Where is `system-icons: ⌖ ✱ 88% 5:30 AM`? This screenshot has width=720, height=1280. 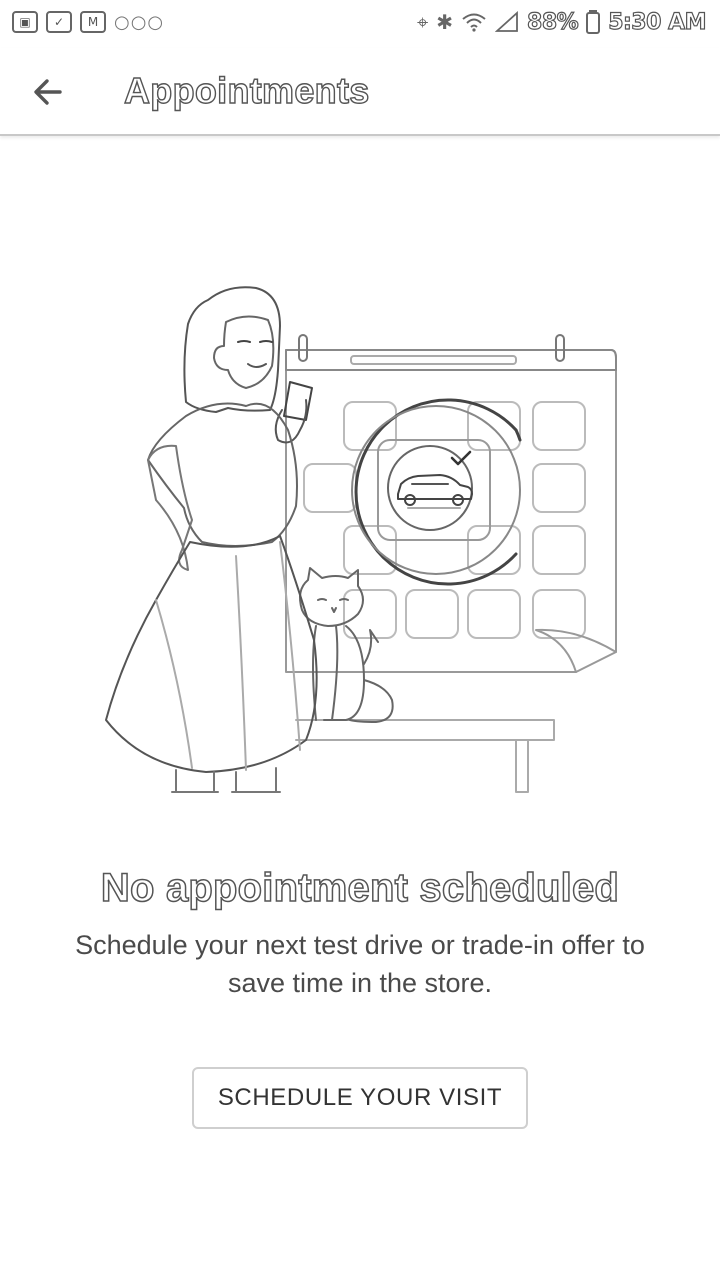
system-icons: ⌖ ✱ 88% 5:30 AM is located at coordinates (562, 22).